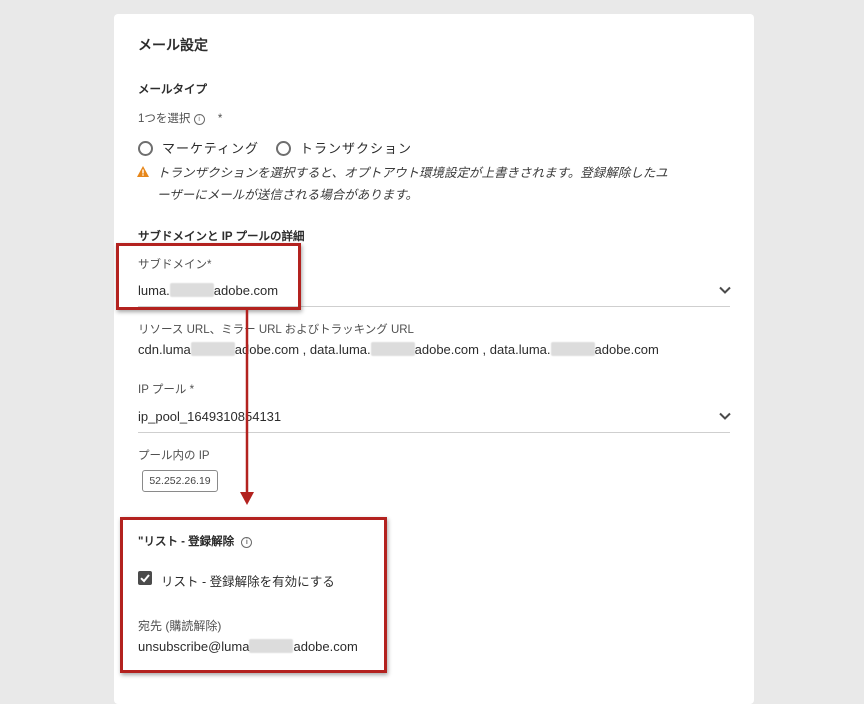 The image size is (864, 704). What do you see at coordinates (356, 147) in the screenshot?
I see `radio-transactional-label: トランザクション` at bounding box center [356, 147].